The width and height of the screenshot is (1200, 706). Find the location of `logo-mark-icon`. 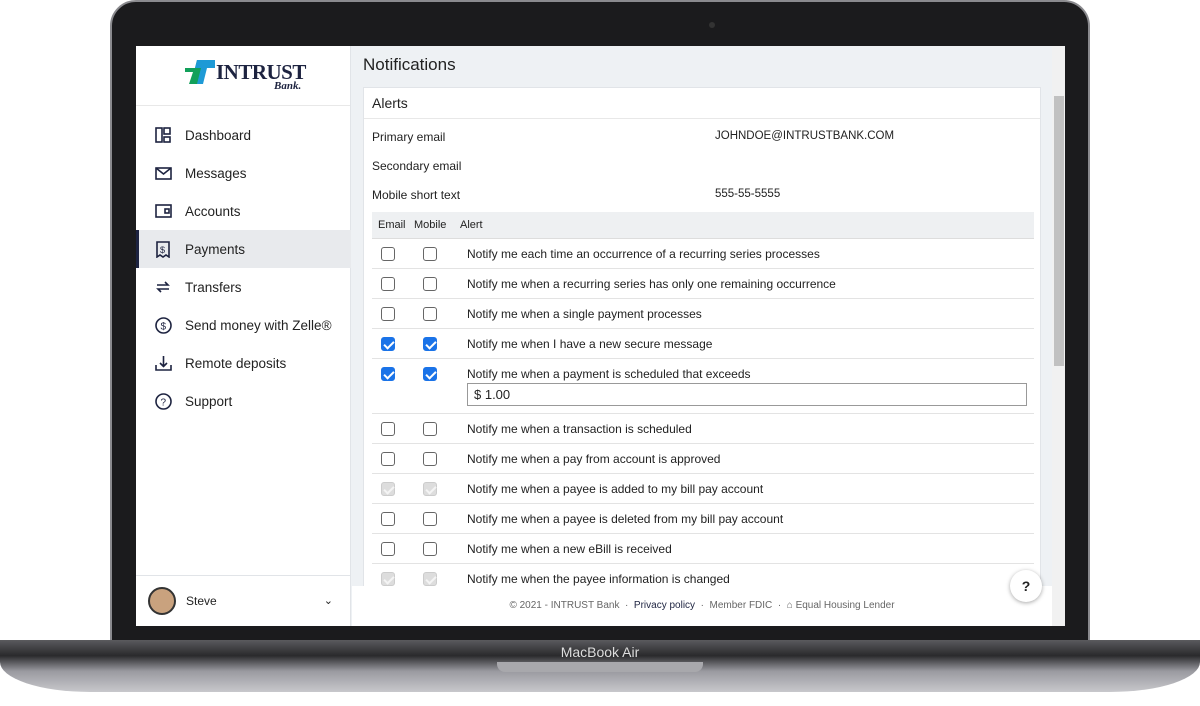

logo-mark-icon is located at coordinates (200, 72).